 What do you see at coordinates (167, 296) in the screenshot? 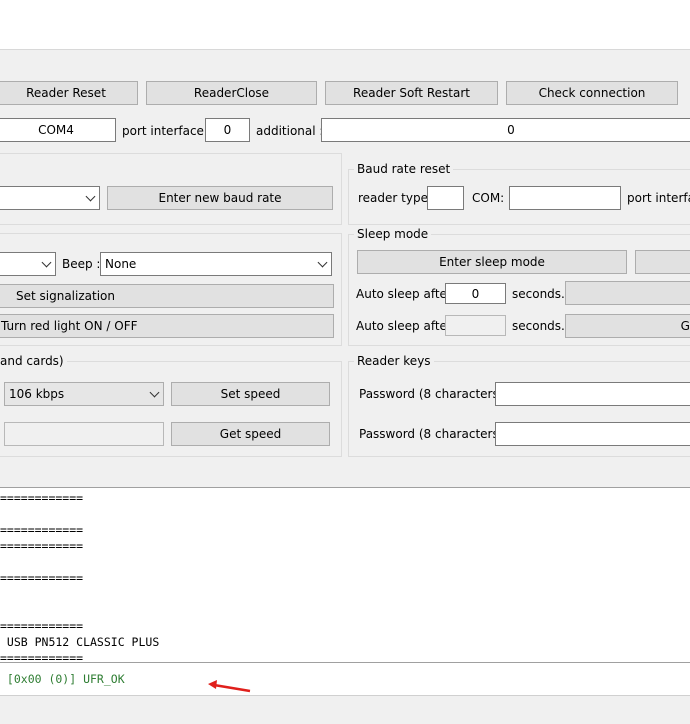
I see `set-signalization-button: Set signalization` at bounding box center [167, 296].